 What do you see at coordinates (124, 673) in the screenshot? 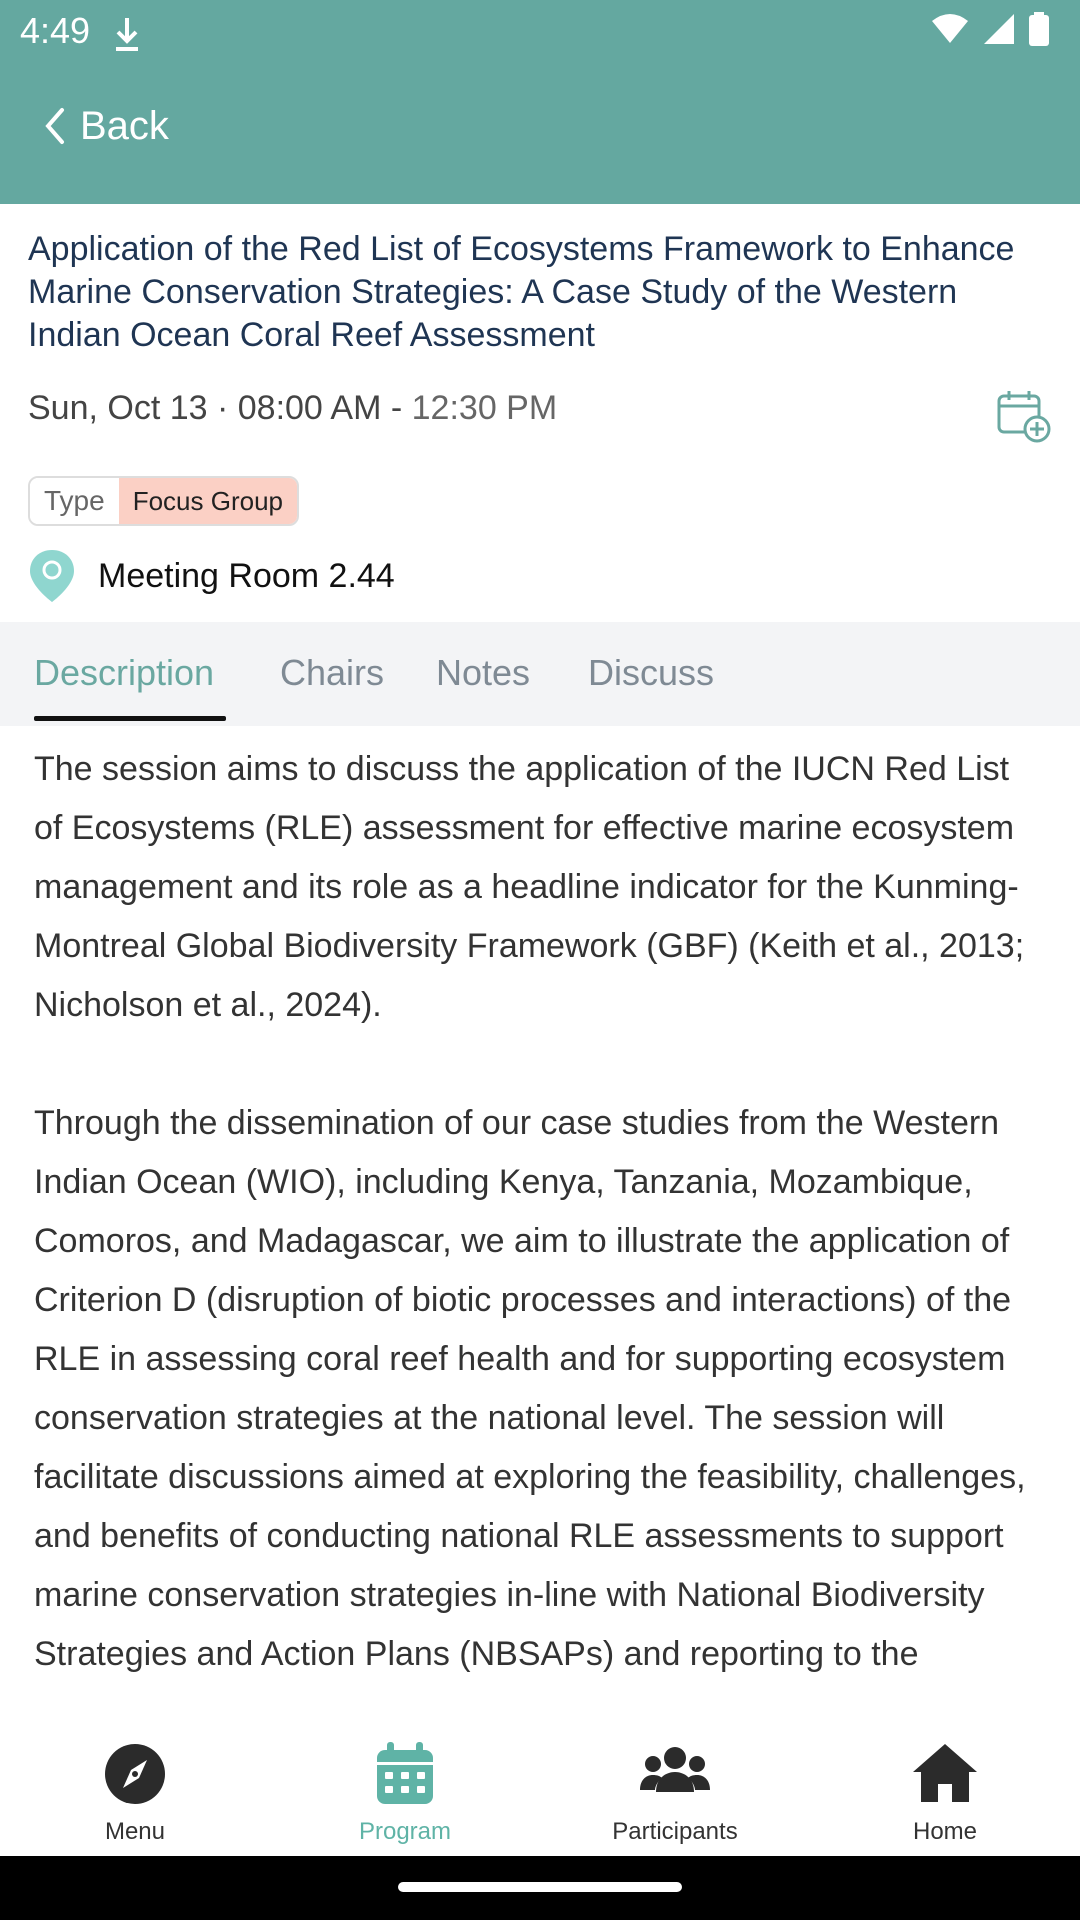
I see `tab-description: Description` at bounding box center [124, 673].